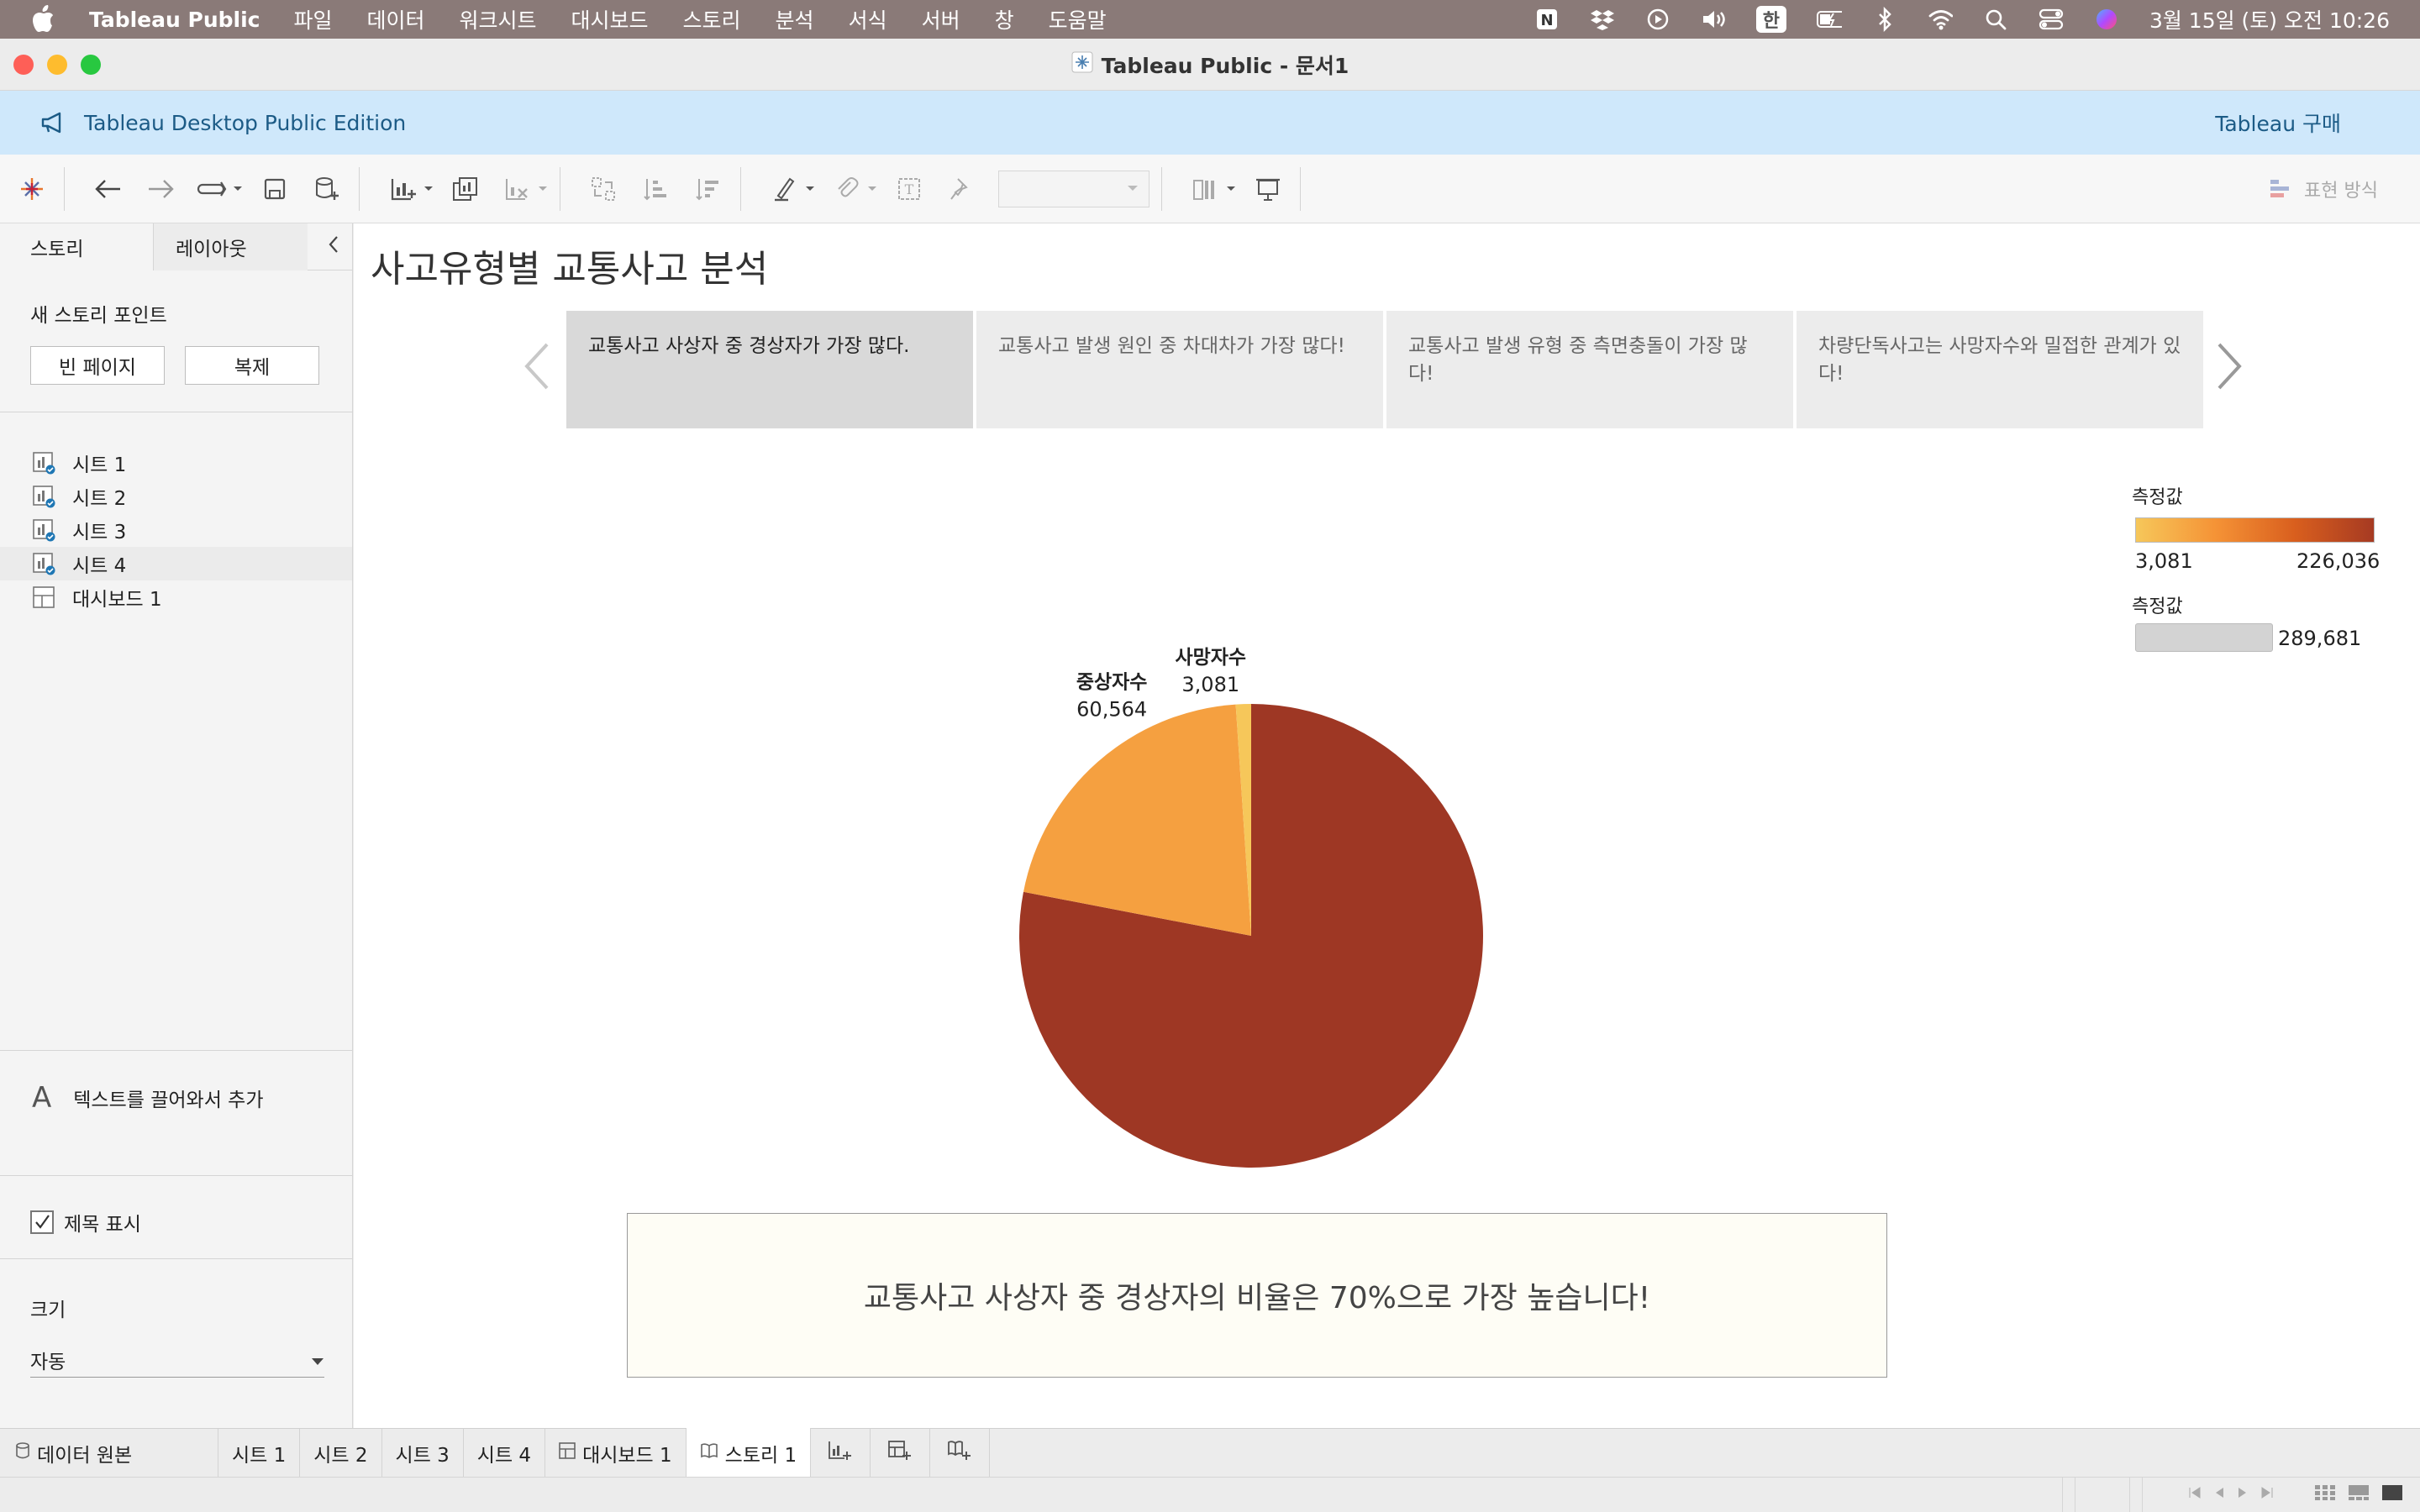 The width and height of the screenshot is (2420, 1512). I want to click on new-story-tab-button, so click(961, 1453).